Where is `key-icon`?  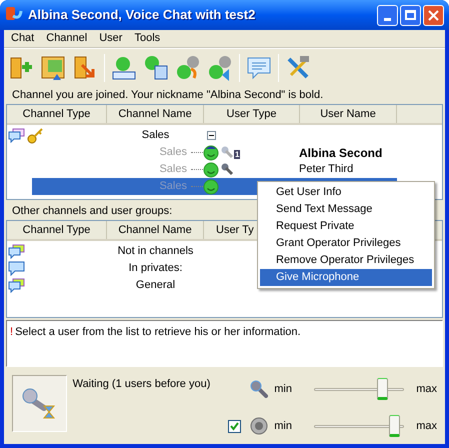 key-icon is located at coordinates (35, 136).